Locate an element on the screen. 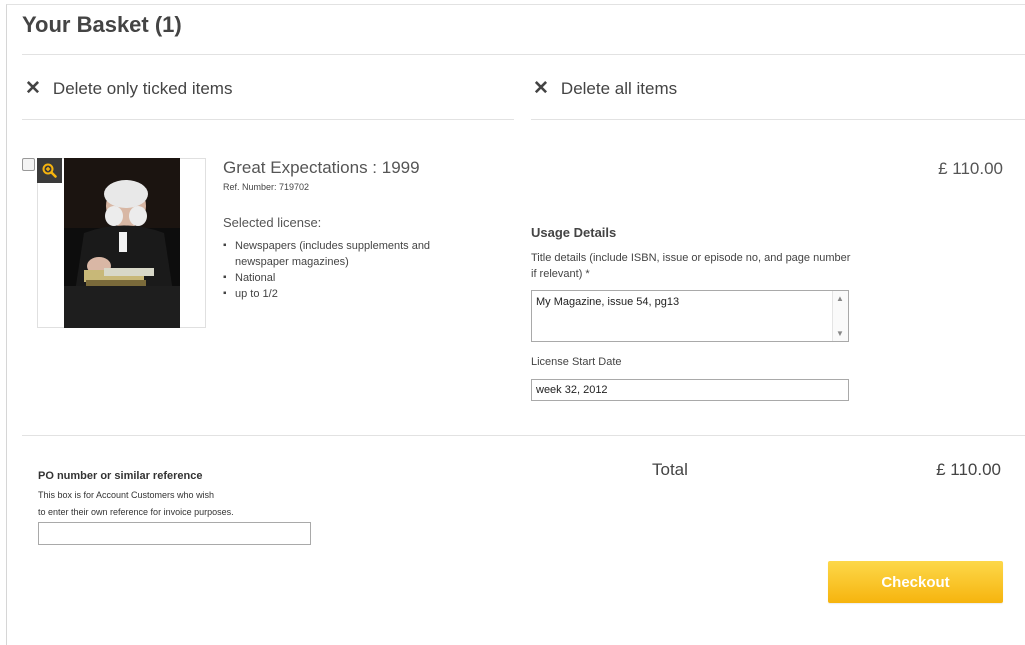 The width and height of the screenshot is (1025, 645). total-value: £ 110.00 is located at coordinates (968, 469).